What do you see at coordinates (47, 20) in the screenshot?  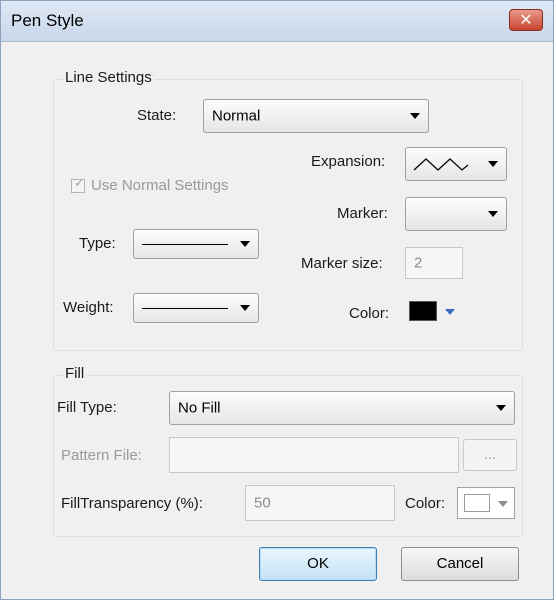 I see `dialog-title: Pen Style` at bounding box center [47, 20].